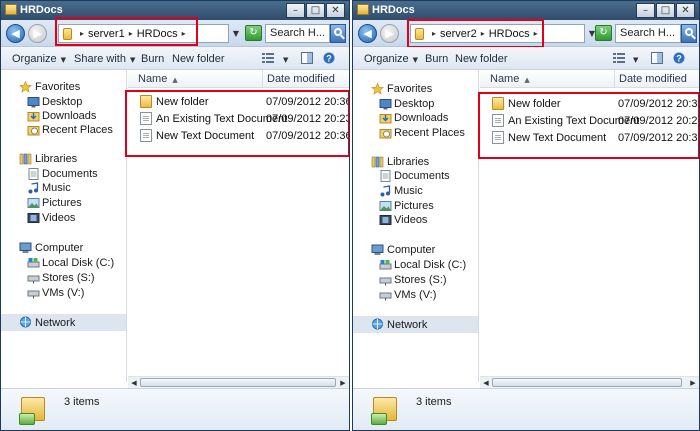 The height and width of the screenshot is (431, 700). What do you see at coordinates (236, 33) in the screenshot?
I see `address-dropdown-button: ▼` at bounding box center [236, 33].